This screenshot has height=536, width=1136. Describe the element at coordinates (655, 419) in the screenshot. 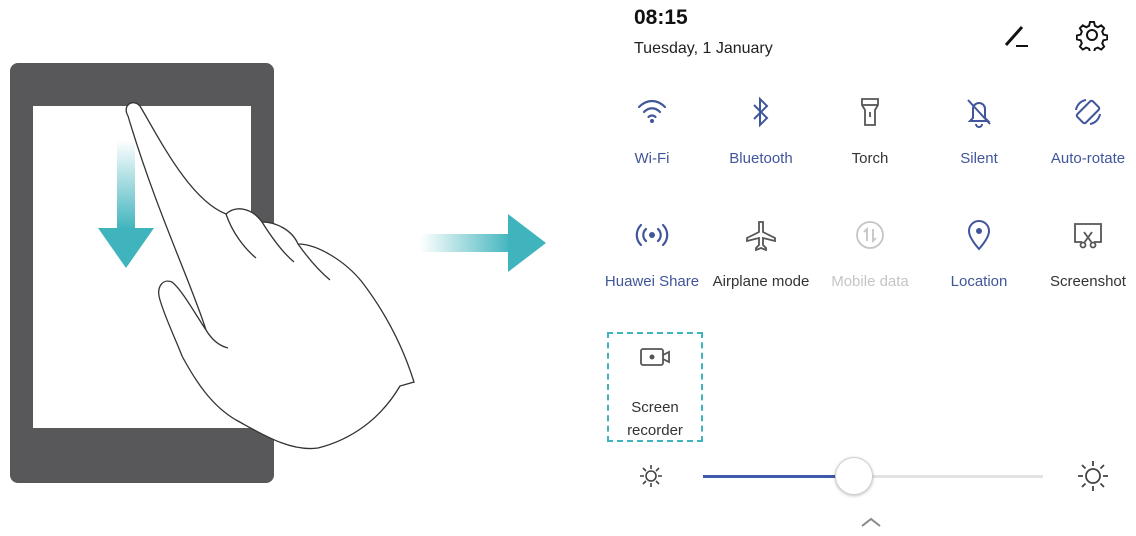

I see `screen-recorder-label: Screen recorder` at that location.